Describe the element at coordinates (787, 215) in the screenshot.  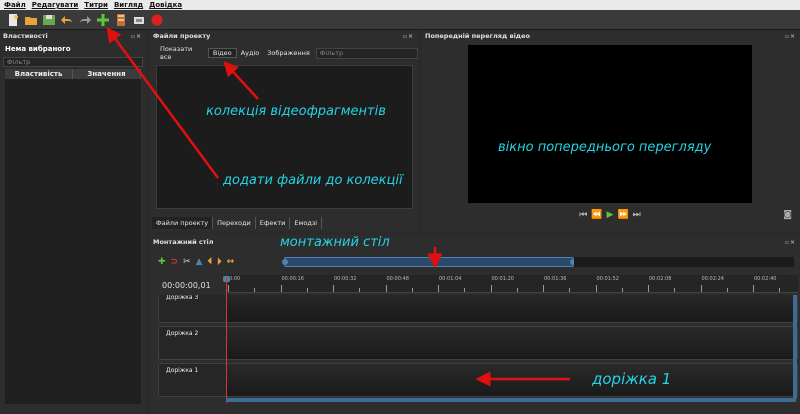
I see `camera-icon: ◙` at that location.